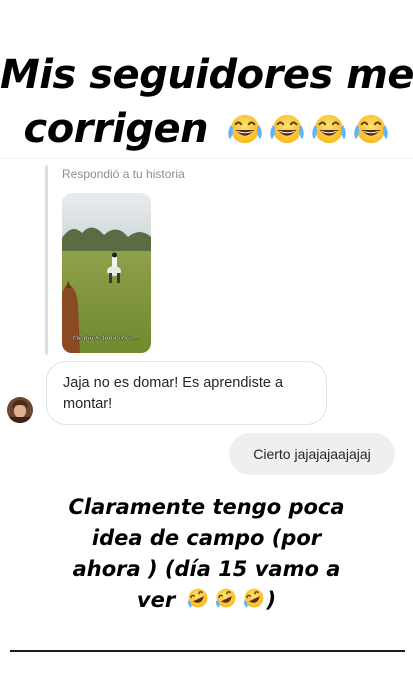 The image size is (413, 673). I want to click on footer-caption-line1: Claramente tengo poca, so click(206, 507).